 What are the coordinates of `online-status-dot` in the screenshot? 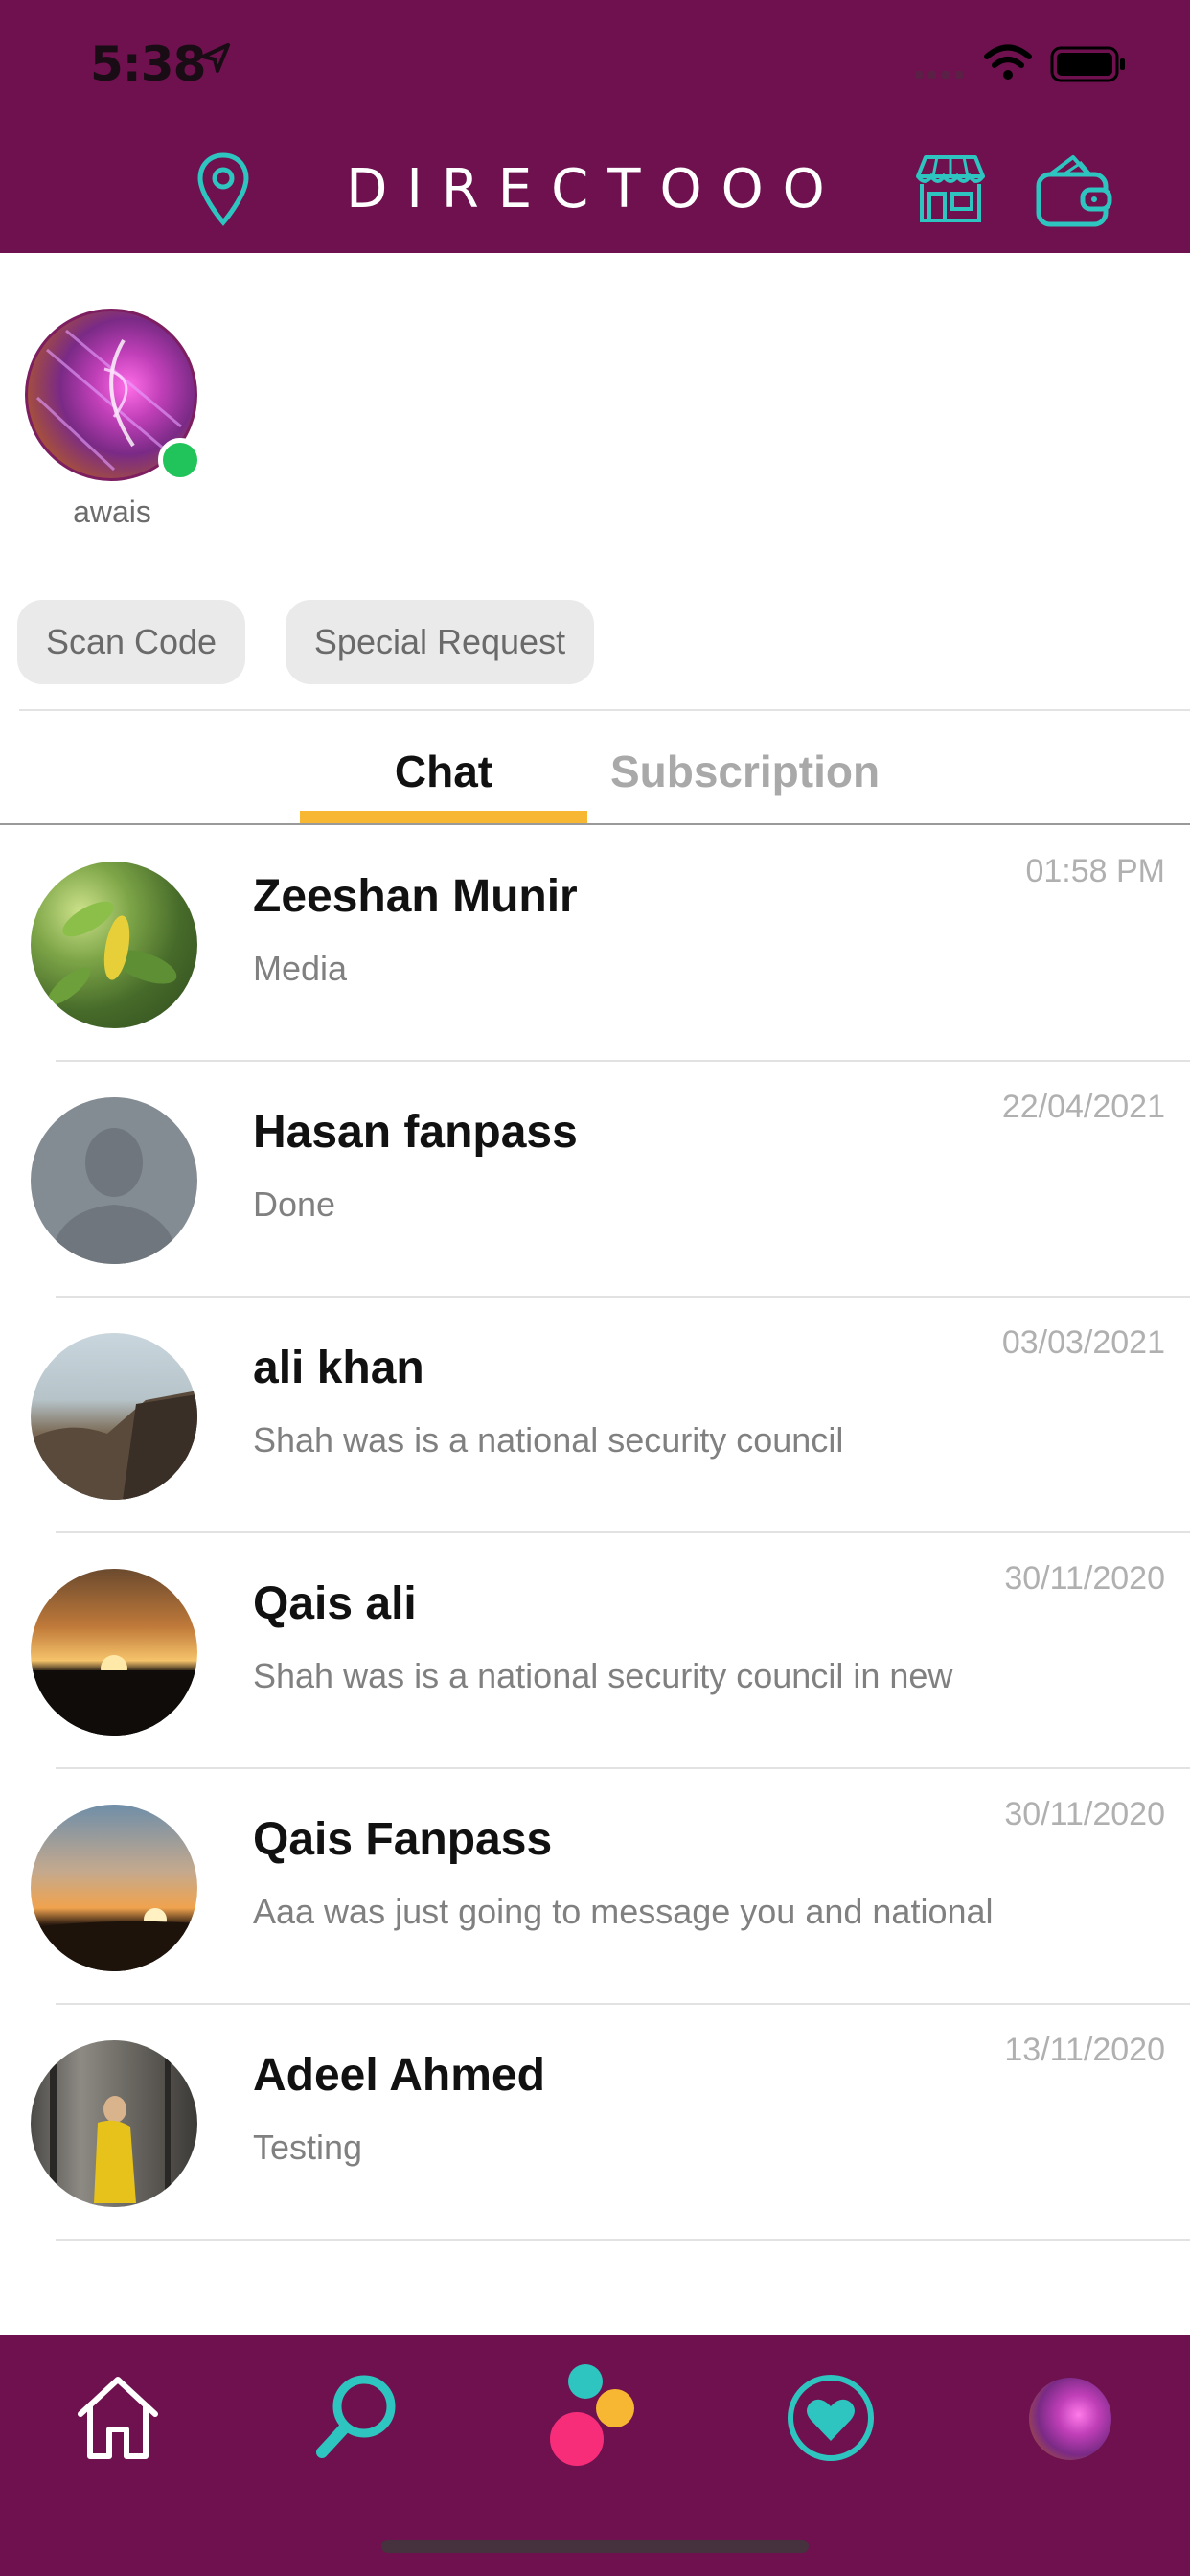 It's located at (180, 460).